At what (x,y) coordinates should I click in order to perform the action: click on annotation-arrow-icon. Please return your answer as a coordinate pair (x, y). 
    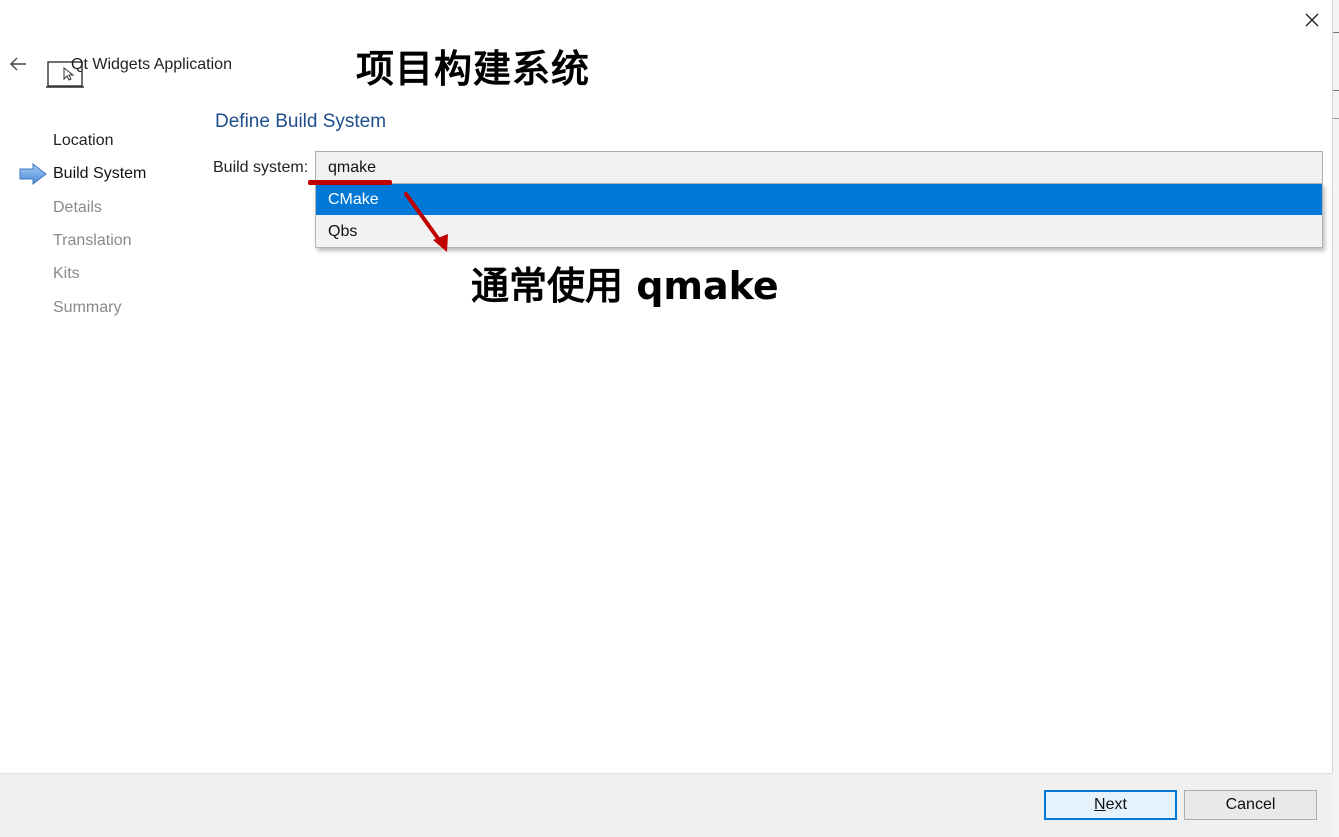
    Looking at the image, I should click on (426, 222).